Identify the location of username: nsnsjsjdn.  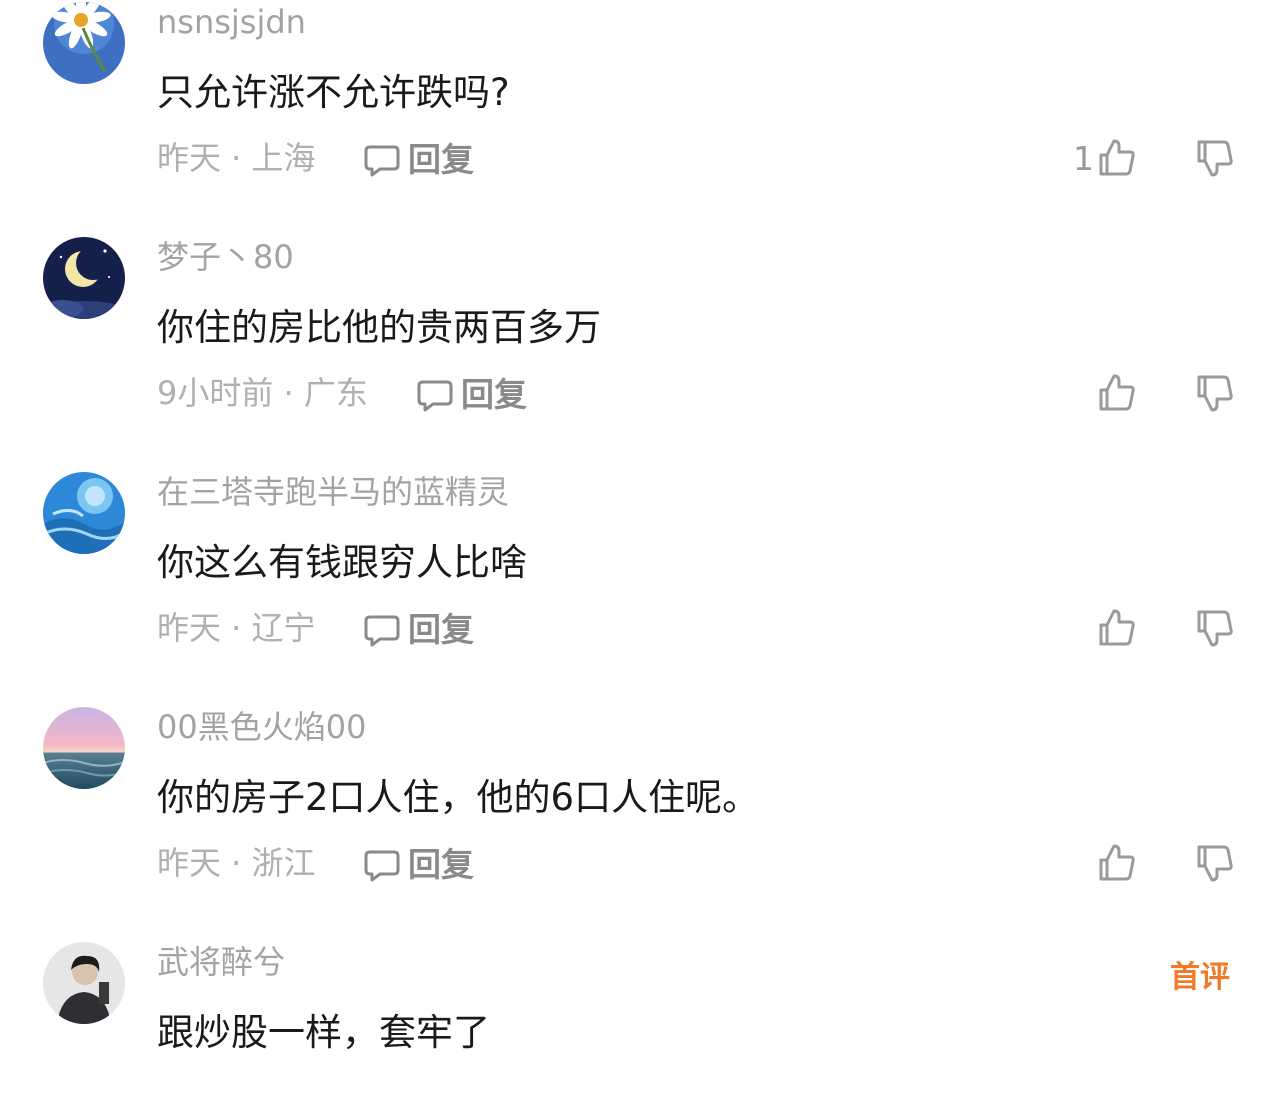
(231, 22).